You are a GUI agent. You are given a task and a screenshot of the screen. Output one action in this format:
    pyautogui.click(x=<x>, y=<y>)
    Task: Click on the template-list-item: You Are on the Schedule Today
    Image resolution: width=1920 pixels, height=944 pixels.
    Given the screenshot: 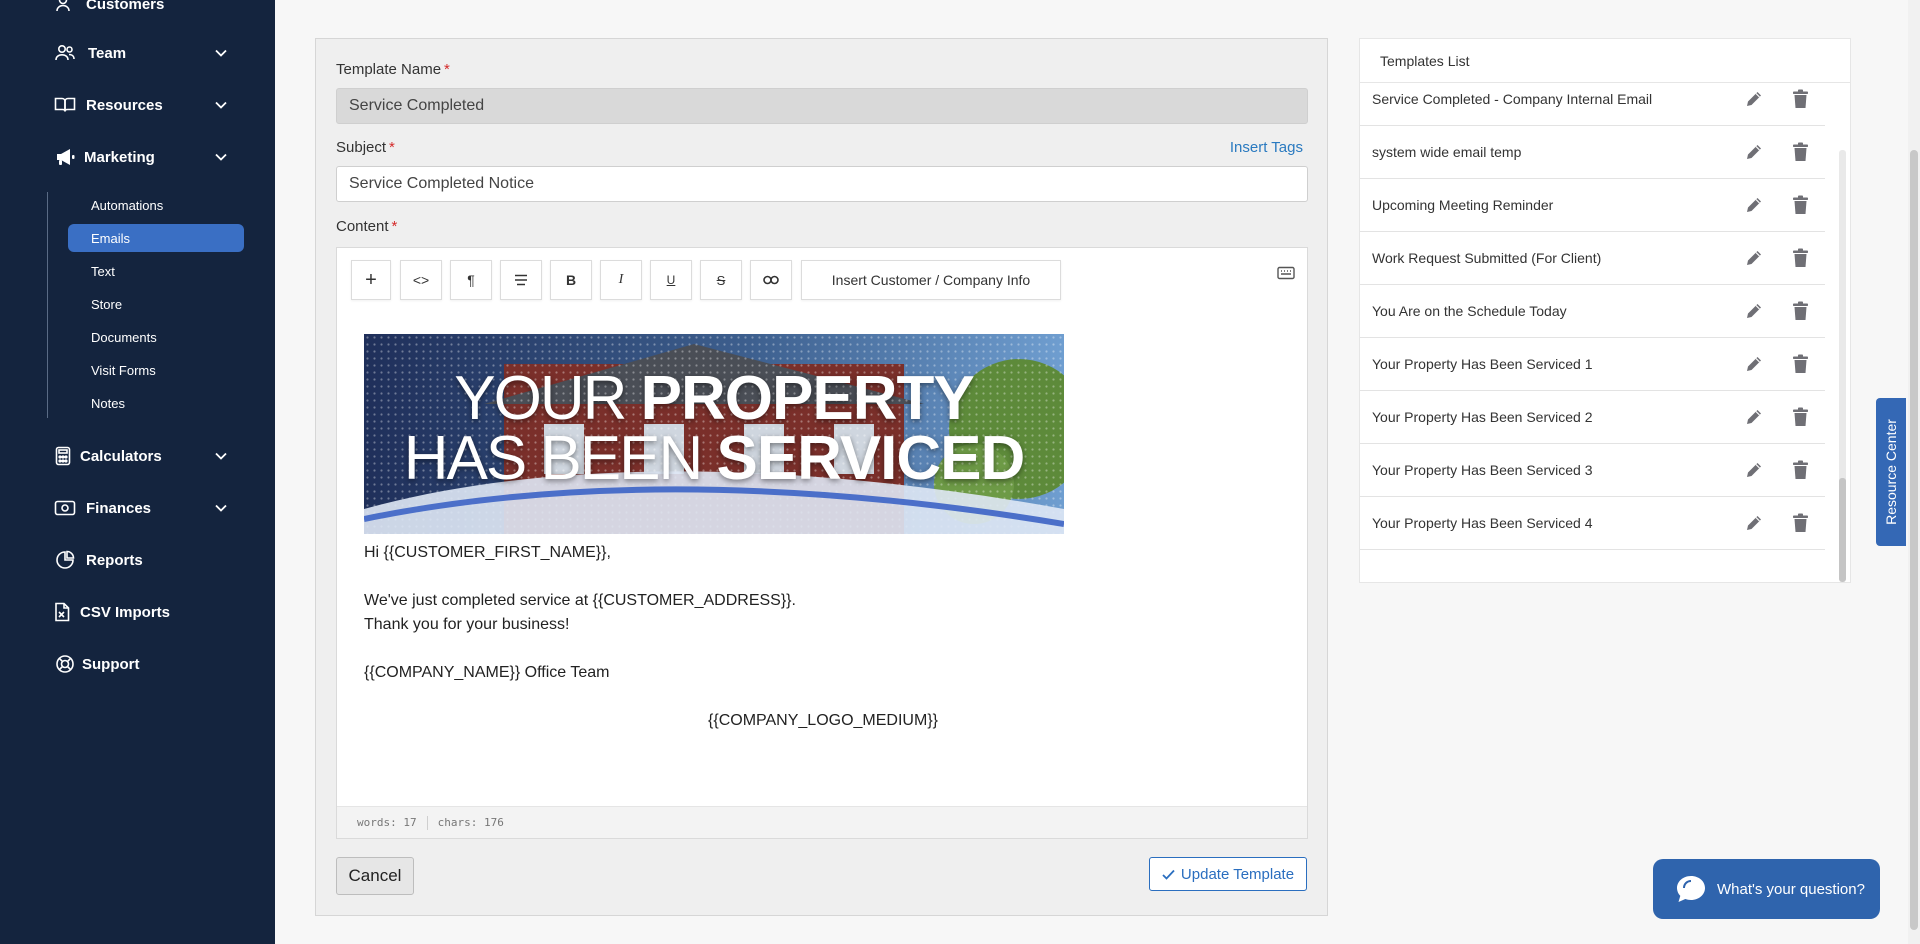 What is the action you would take?
    pyautogui.click(x=1592, y=311)
    